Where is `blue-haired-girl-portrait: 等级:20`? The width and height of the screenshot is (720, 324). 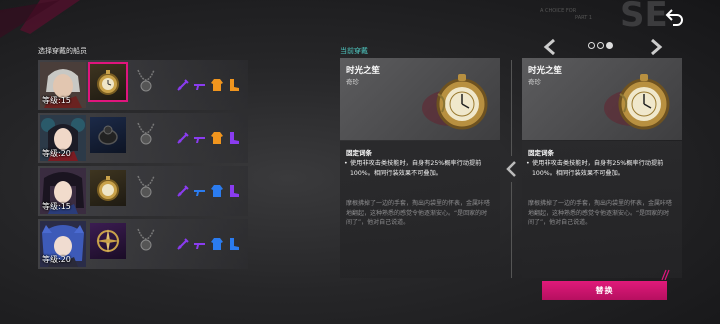 blue-haired-girl-portrait: 等级:20 is located at coordinates (63, 244).